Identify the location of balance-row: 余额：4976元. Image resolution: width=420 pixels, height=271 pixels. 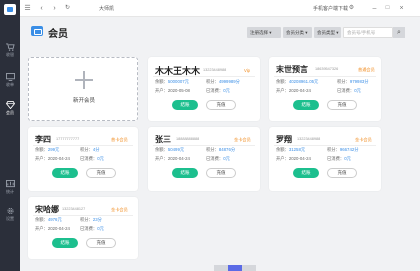
(48, 219).